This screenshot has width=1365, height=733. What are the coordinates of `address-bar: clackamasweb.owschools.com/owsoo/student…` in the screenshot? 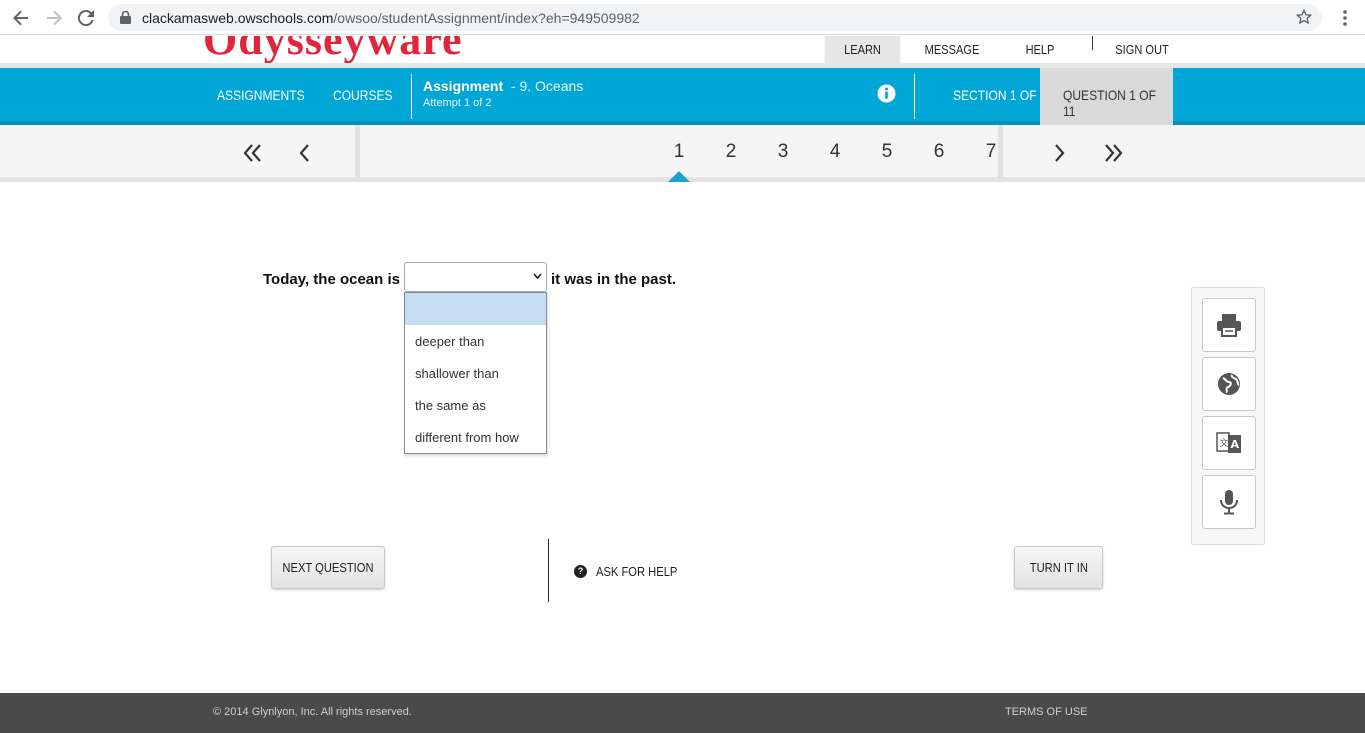 It's located at (715, 17).